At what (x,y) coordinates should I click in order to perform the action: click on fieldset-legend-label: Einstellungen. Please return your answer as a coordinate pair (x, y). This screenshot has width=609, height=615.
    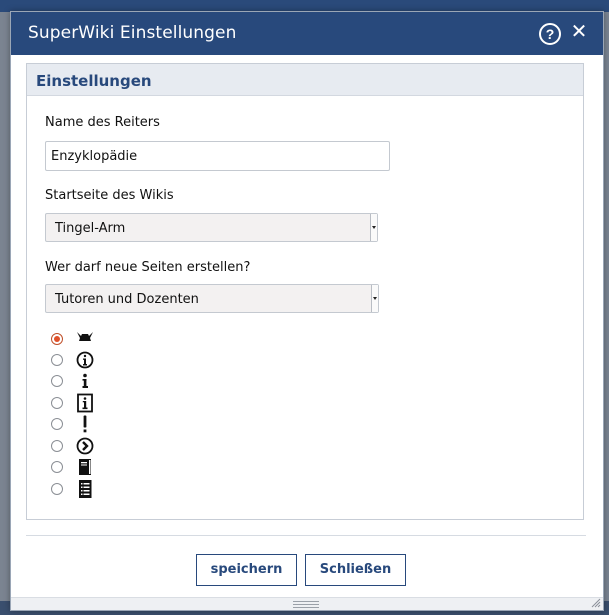
    Looking at the image, I should click on (94, 81).